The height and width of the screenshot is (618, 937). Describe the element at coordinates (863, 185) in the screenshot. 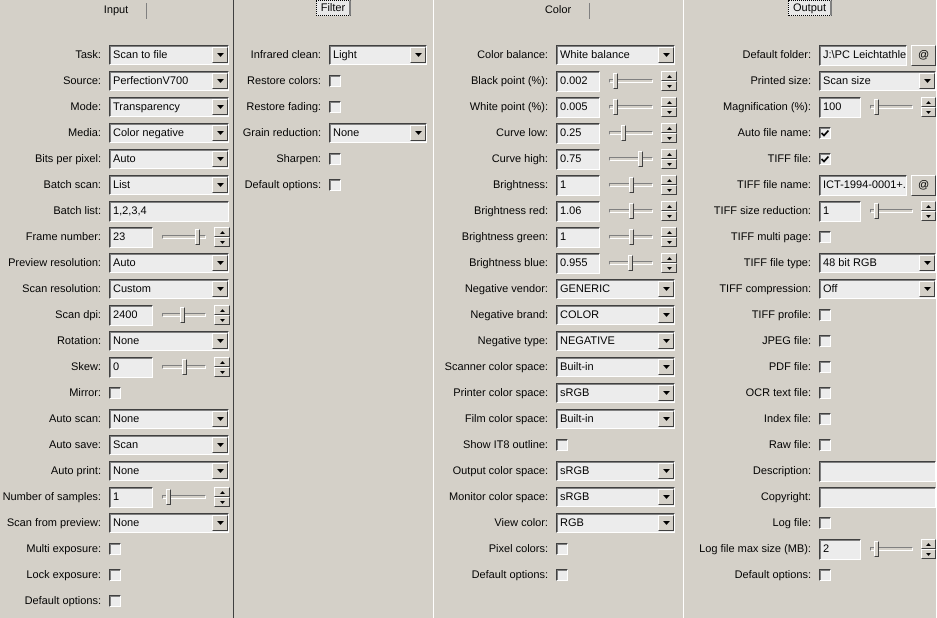

I see `input-field: ICT-1994-0001+.` at that location.